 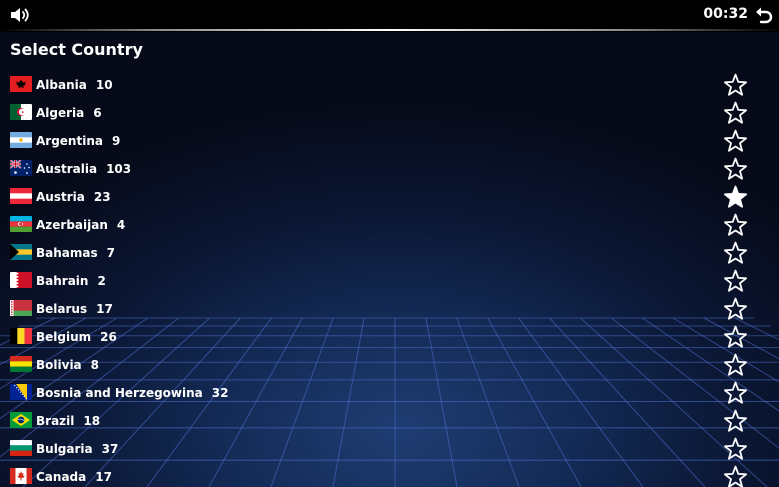 I want to click on country-label: Austria 23, so click(x=73, y=197).